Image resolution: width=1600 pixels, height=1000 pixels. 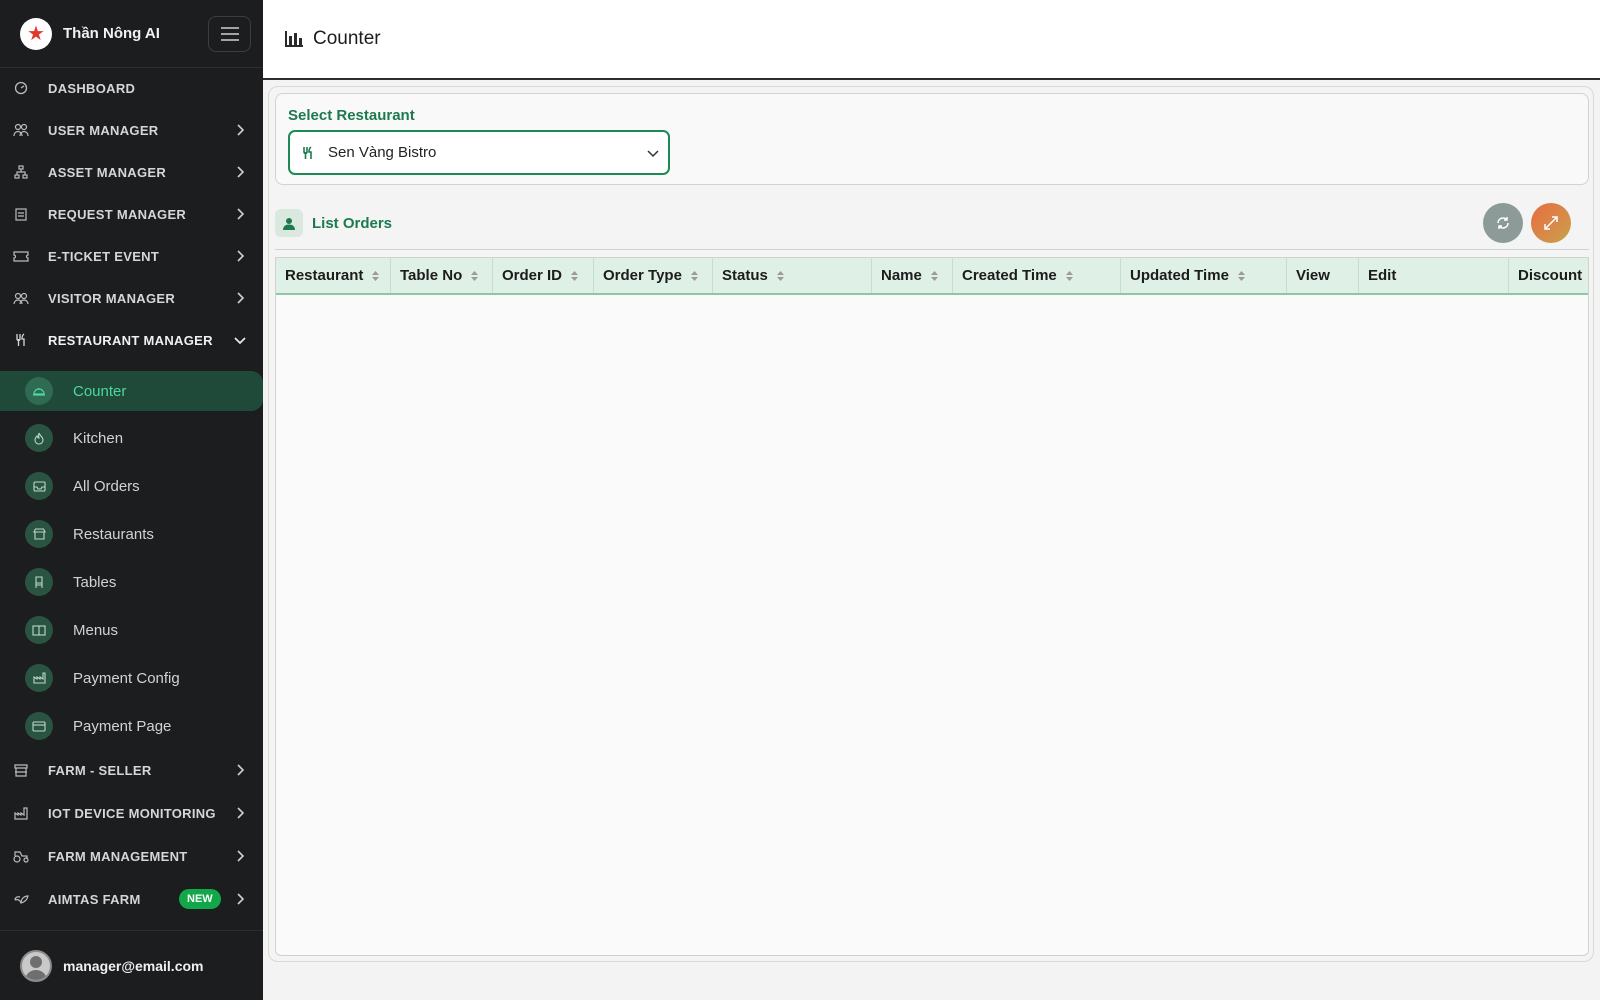 What do you see at coordinates (347, 38) in the screenshot?
I see `page-title: Counter` at bounding box center [347, 38].